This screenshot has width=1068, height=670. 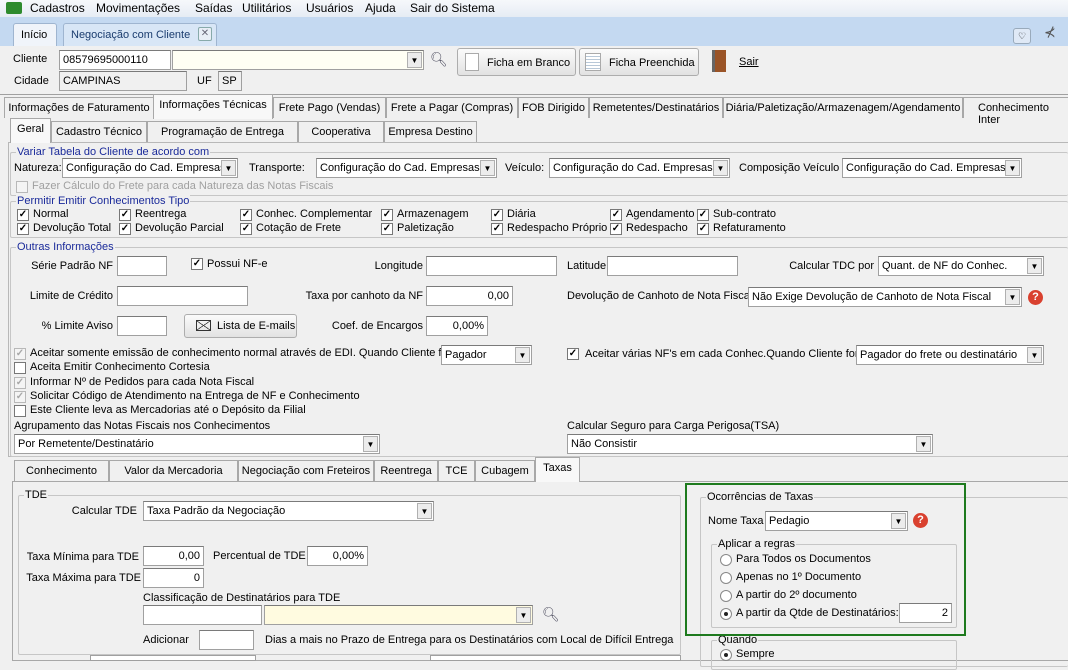 What do you see at coordinates (288, 511) in the screenshot?
I see `calcular-tde-select: Taxa Padrão da Negociação ▼` at bounding box center [288, 511].